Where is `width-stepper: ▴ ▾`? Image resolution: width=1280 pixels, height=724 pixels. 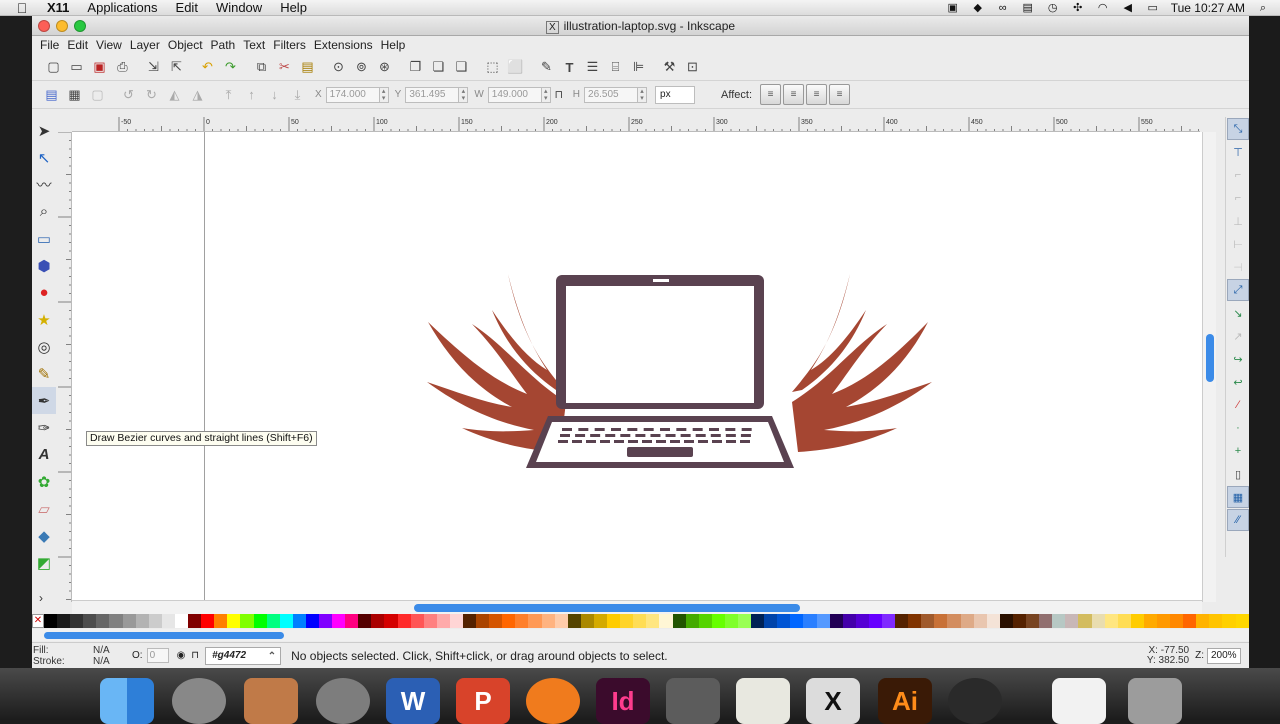 width-stepper: ▴ ▾ is located at coordinates (546, 94).